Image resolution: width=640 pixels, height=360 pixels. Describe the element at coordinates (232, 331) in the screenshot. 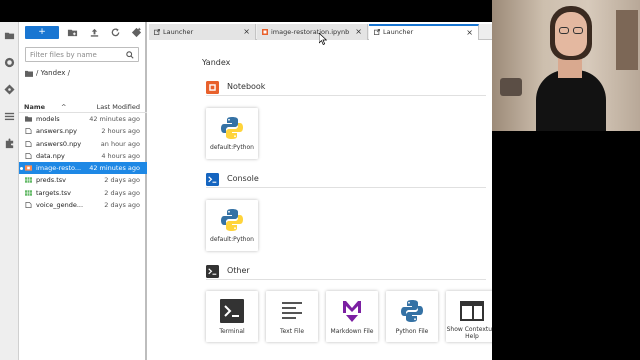

I see `card-label: Terminal` at that location.